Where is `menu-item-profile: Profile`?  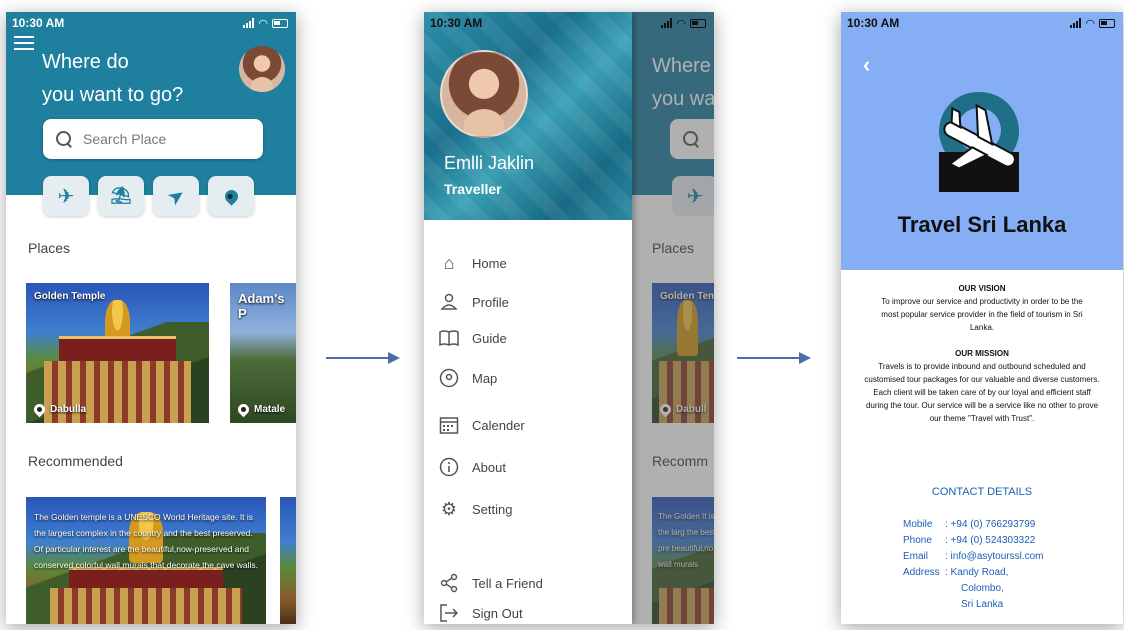 menu-item-profile: Profile is located at coordinates (473, 302).